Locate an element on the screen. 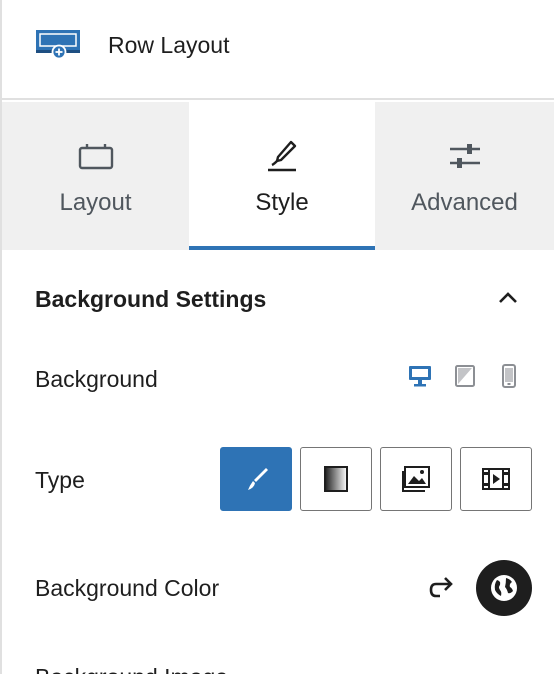  background-label: Background is located at coordinates (96, 379).